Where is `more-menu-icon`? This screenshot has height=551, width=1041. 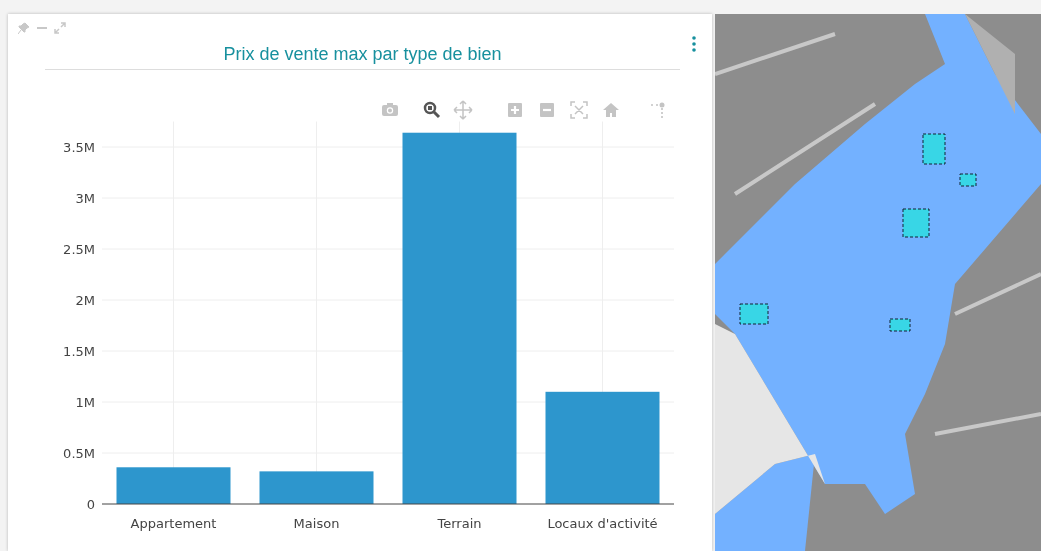 more-menu-icon is located at coordinates (694, 44).